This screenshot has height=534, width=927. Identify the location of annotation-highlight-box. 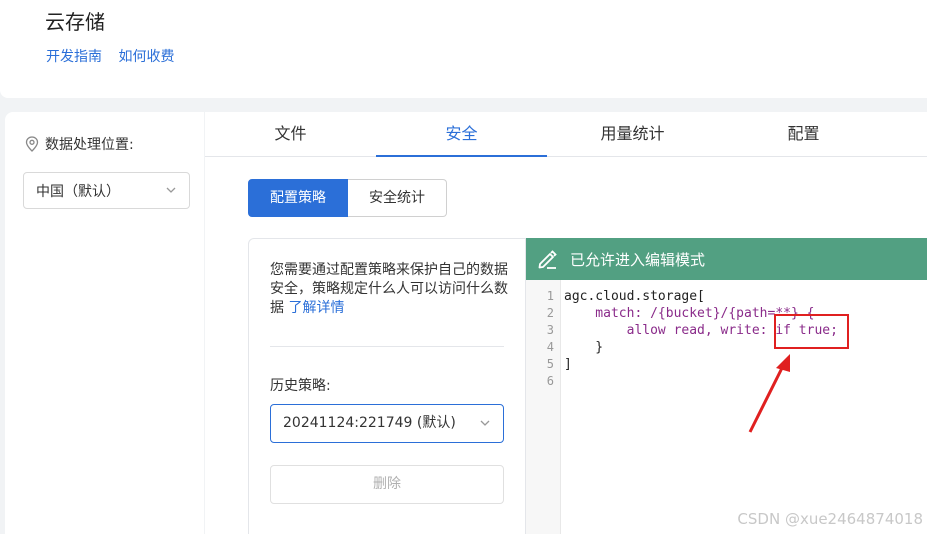
(811, 331).